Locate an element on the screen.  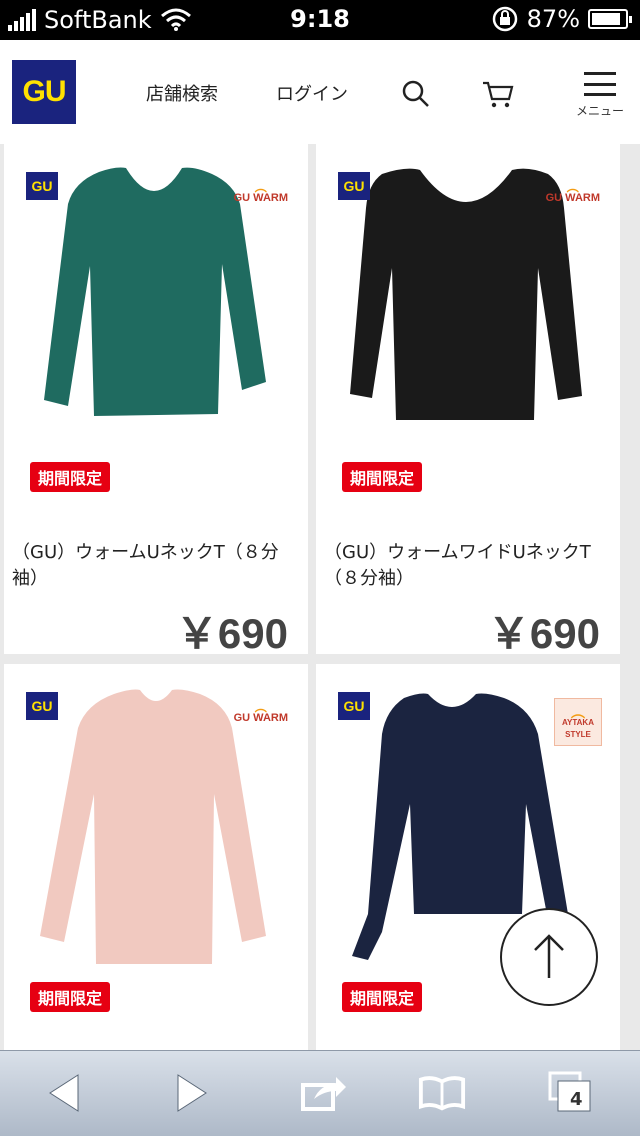
tabs-button: 4 is located at coordinates (570, 1093).